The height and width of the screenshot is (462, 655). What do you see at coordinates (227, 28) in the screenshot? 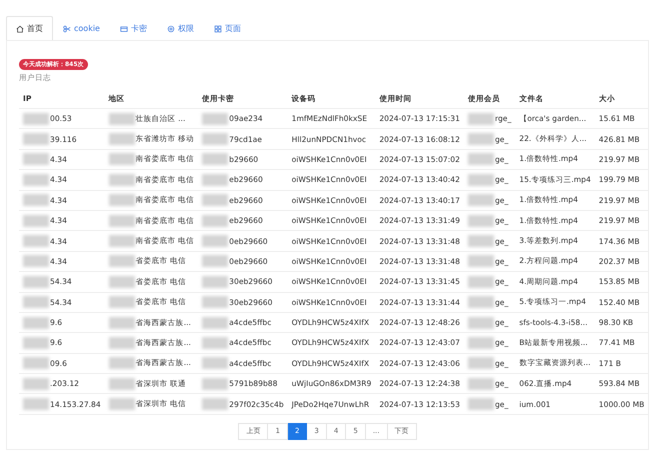
I see `tab: 页面` at bounding box center [227, 28].